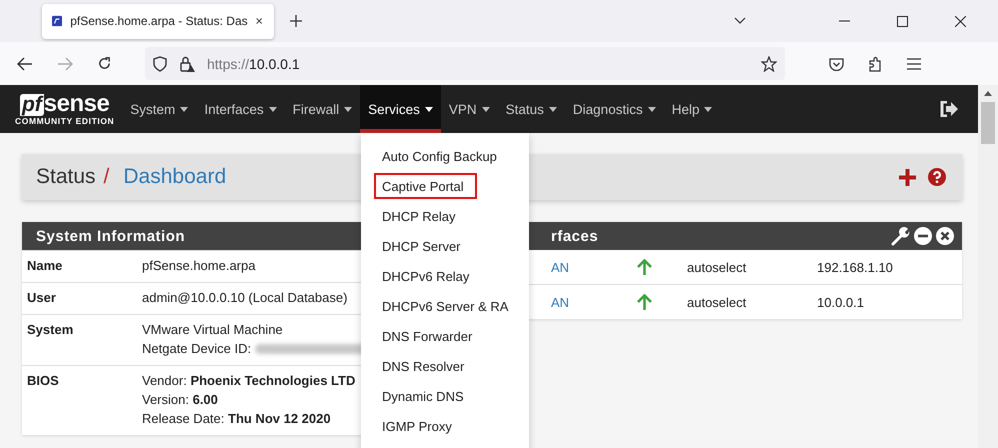  Describe the element at coordinates (900, 236) in the screenshot. I see `wrench-icon` at that location.